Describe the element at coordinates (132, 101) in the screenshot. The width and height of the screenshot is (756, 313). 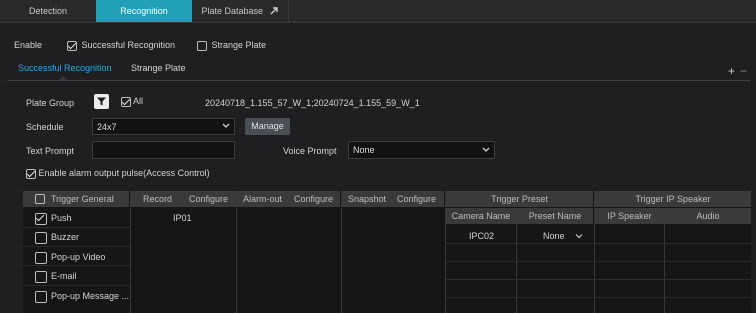
I see `all-checkbox: All` at that location.